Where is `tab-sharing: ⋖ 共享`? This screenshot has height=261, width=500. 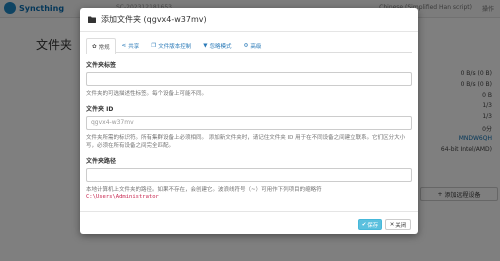 tab-sharing: ⋖ 共享 is located at coordinates (131, 45).